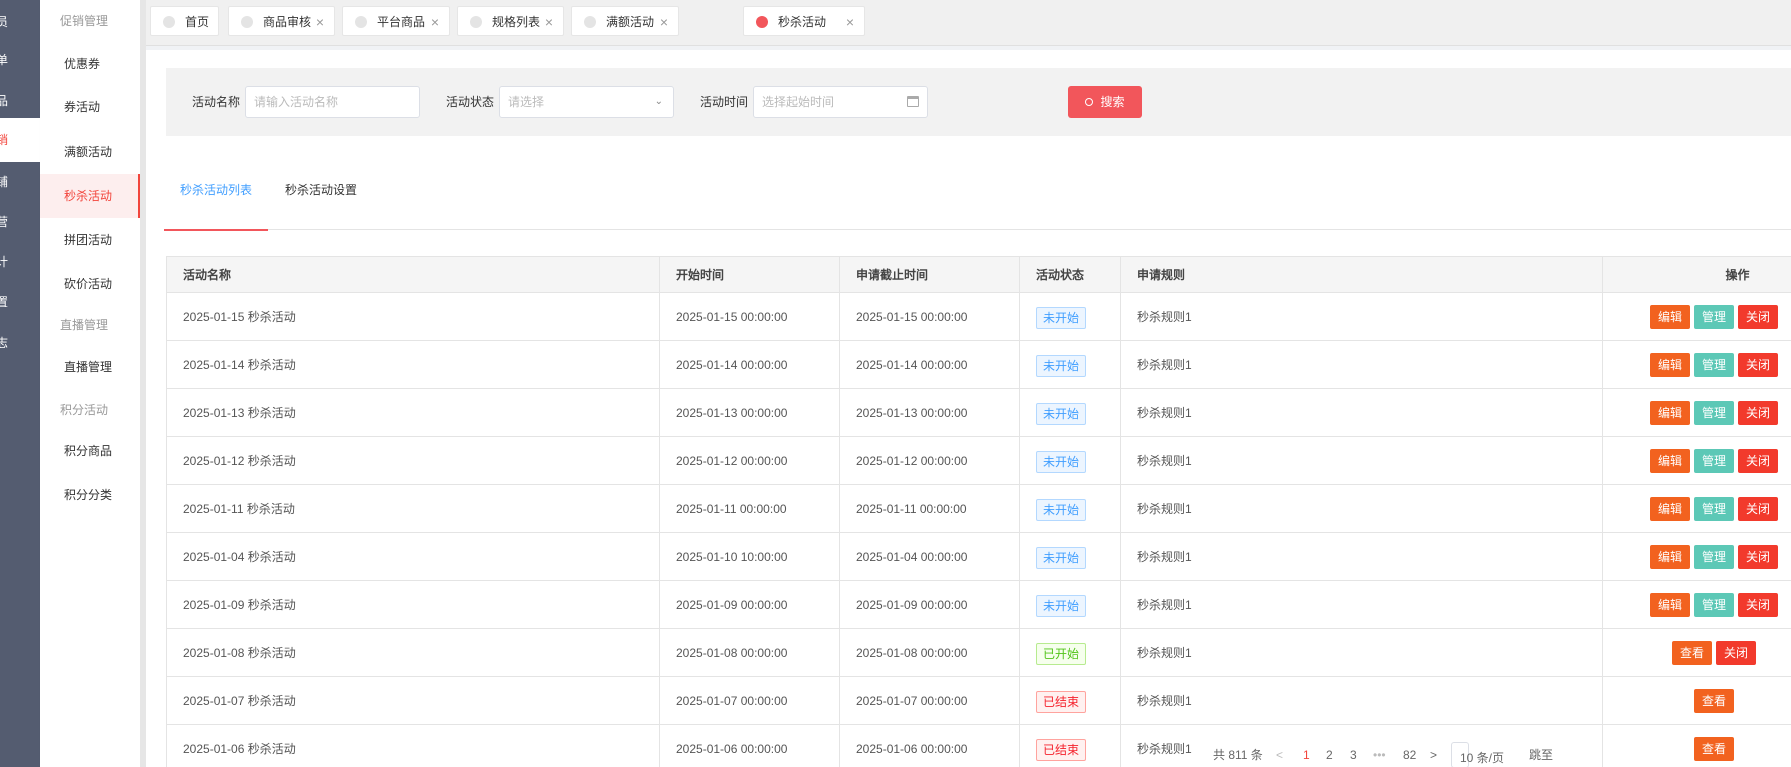  I want to click on sidebar-item-live-0: 直播管理, so click(90, 367).